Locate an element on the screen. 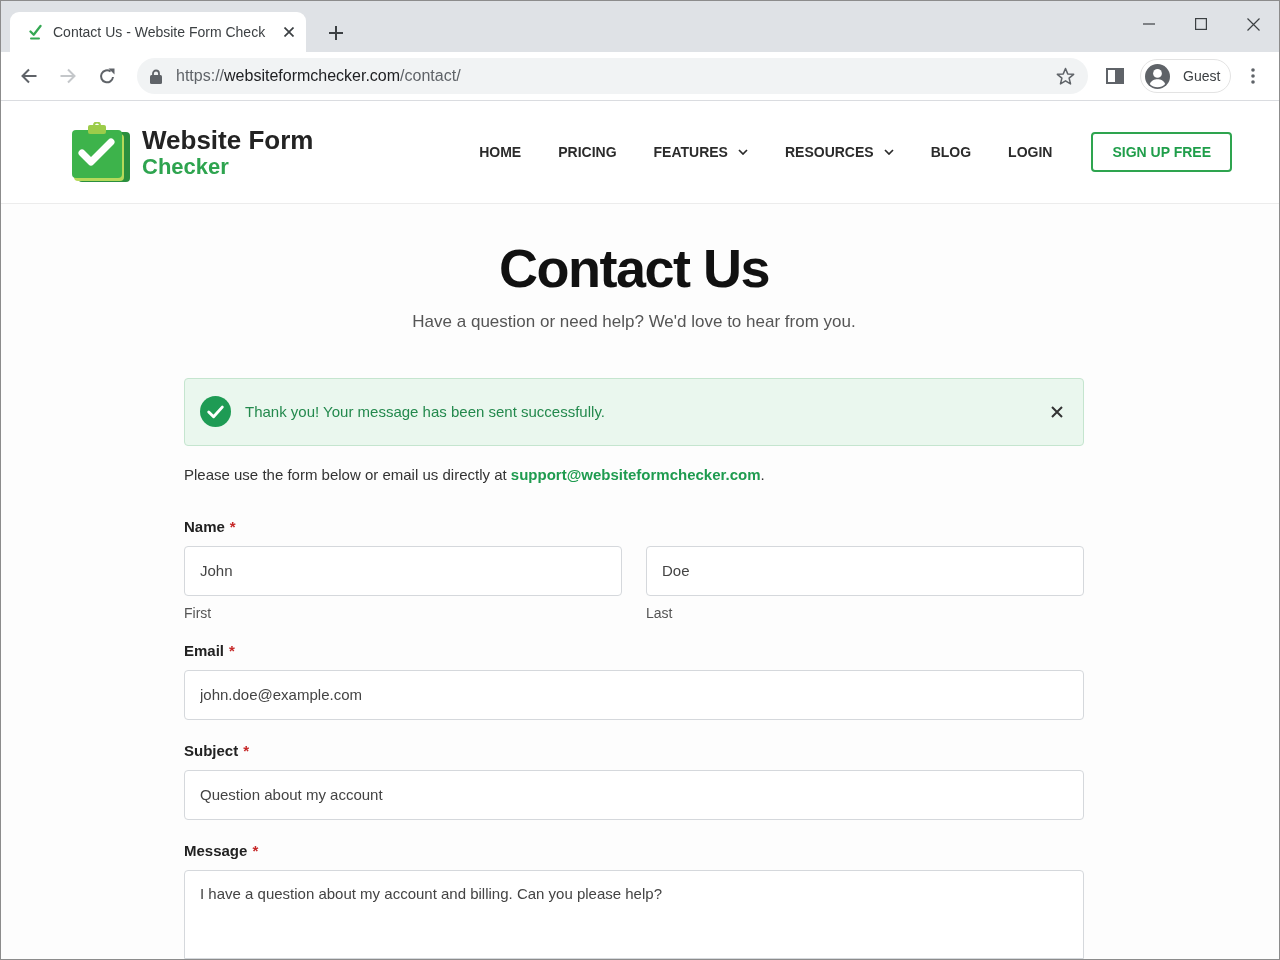  page-subtitle: Have a question or need help? We'd love to hear from you. is located at coordinates (634, 321).